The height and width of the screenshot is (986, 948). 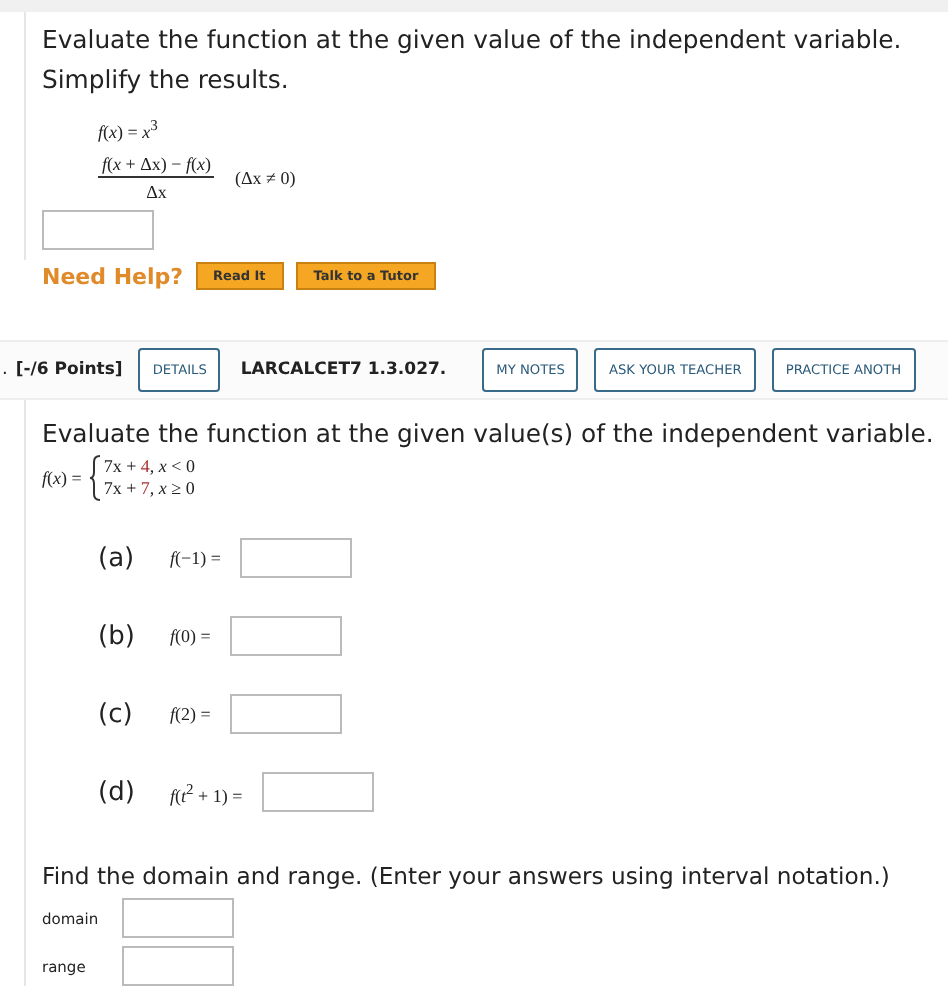 What do you see at coordinates (117, 636) in the screenshot?
I see `part-label: (b)` at bounding box center [117, 636].